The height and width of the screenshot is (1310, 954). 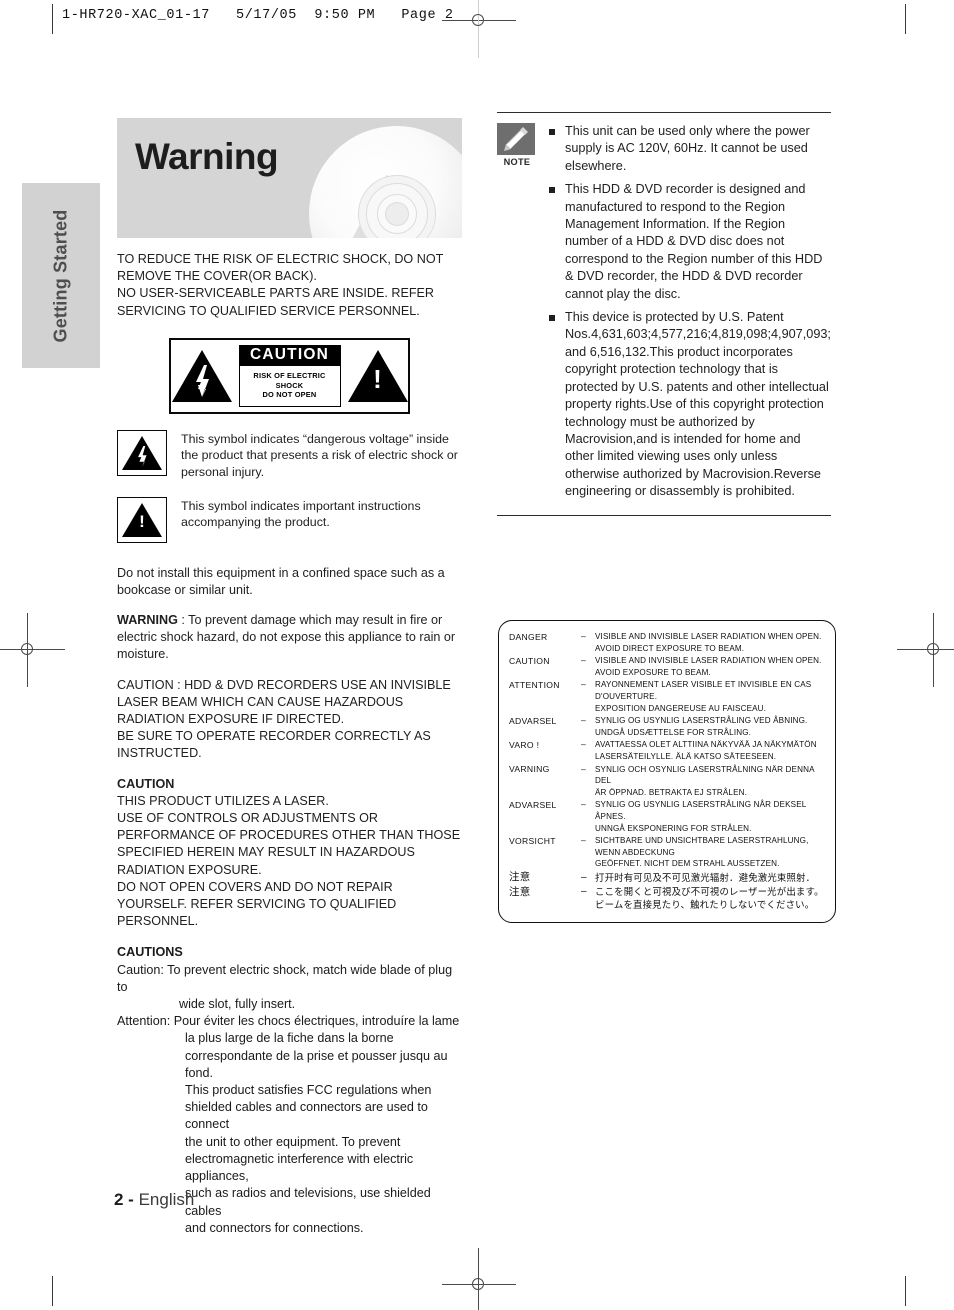 What do you see at coordinates (664, 515) in the screenshot?
I see `note-divider-bottom` at bounding box center [664, 515].